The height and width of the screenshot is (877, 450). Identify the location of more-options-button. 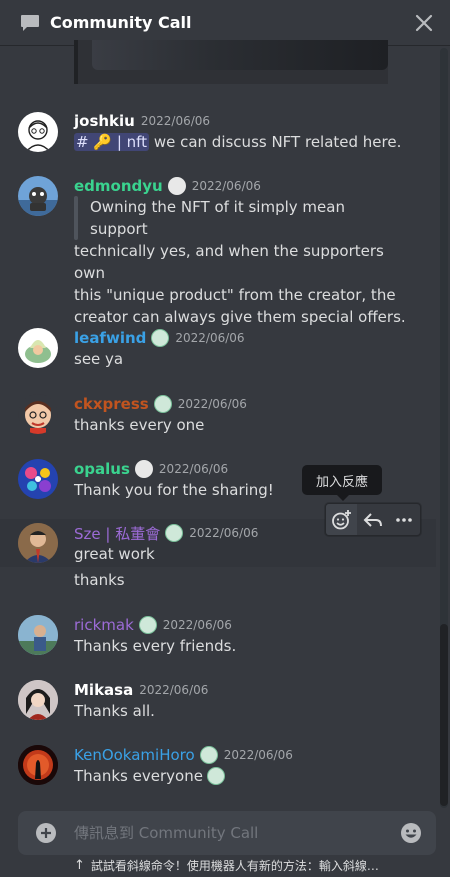
(404, 519).